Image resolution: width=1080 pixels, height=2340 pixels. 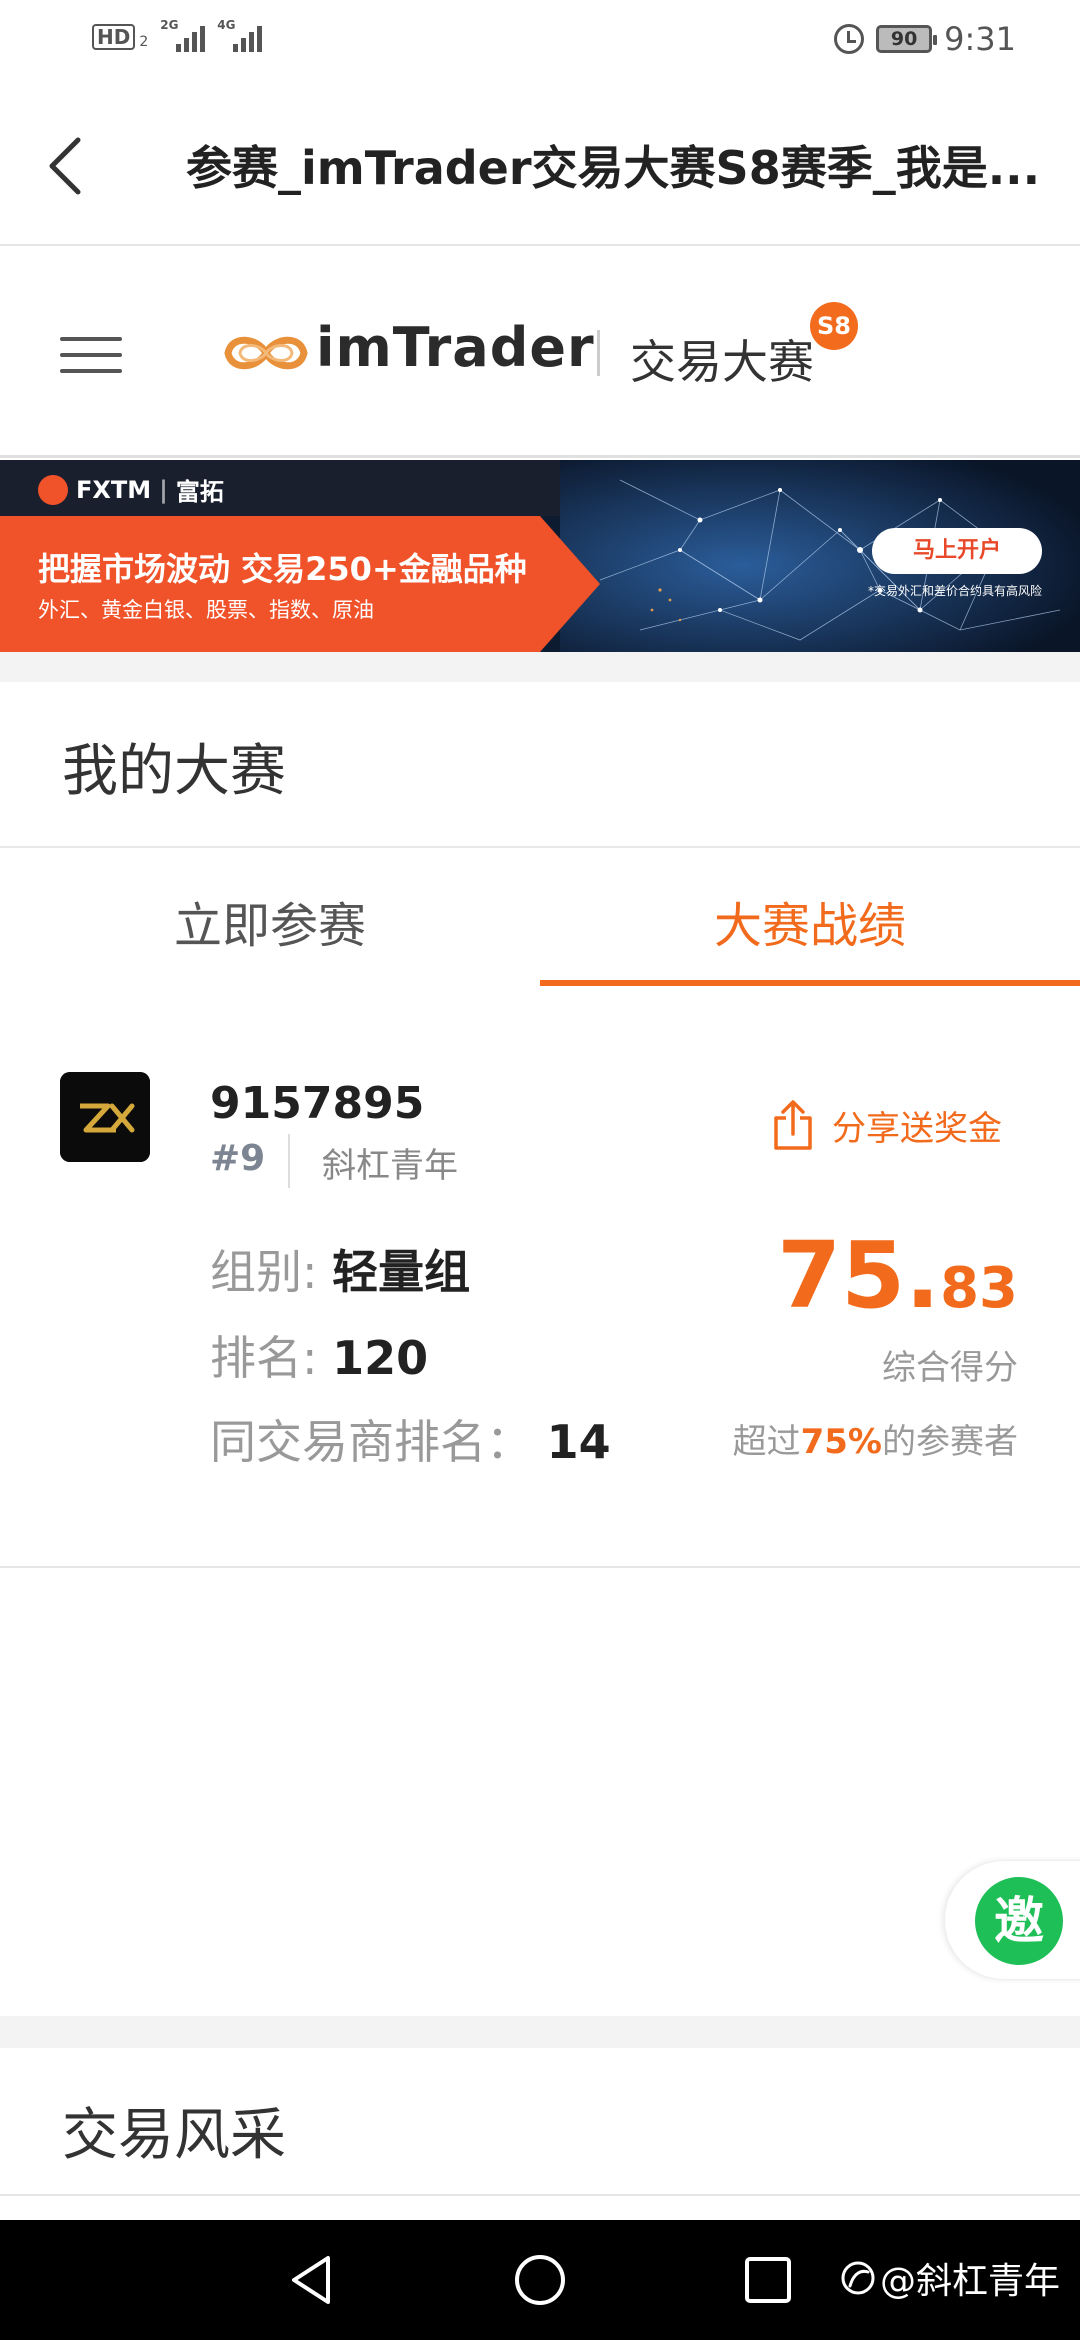 What do you see at coordinates (540, 42) in the screenshot?
I see `status-bar: HD 2 2G 4G 90 9:31` at bounding box center [540, 42].